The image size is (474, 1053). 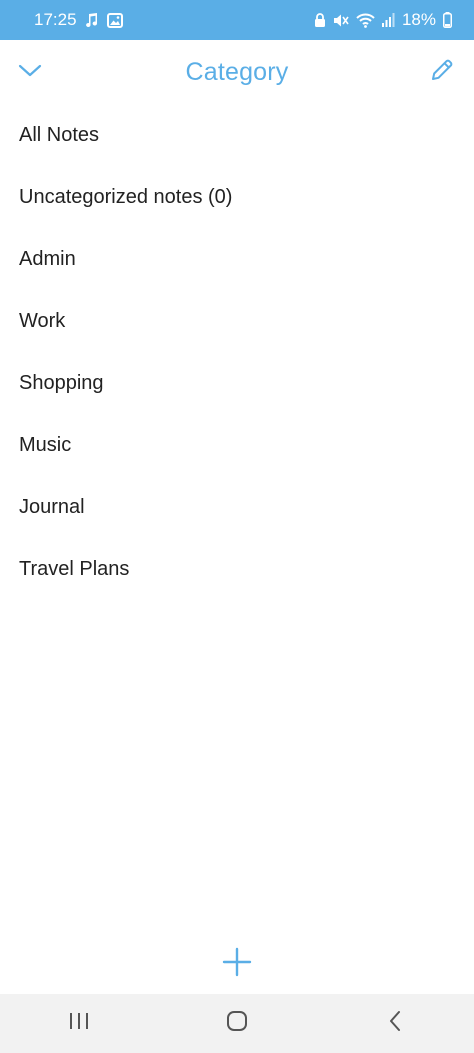 I want to click on add-category-button, so click(x=237, y=964).